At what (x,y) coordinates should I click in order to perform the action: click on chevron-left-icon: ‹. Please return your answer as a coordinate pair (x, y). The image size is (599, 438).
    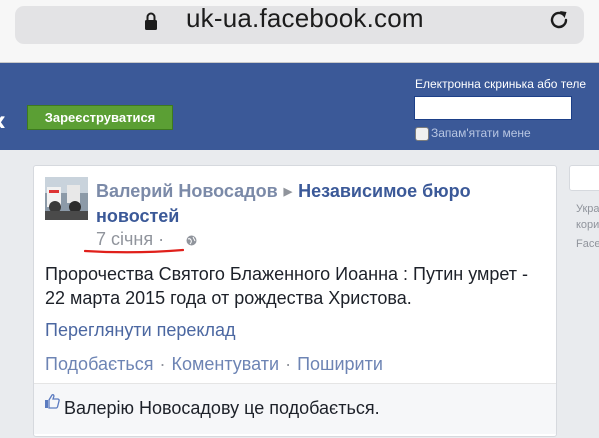
    Looking at the image, I should click on (3, 121).